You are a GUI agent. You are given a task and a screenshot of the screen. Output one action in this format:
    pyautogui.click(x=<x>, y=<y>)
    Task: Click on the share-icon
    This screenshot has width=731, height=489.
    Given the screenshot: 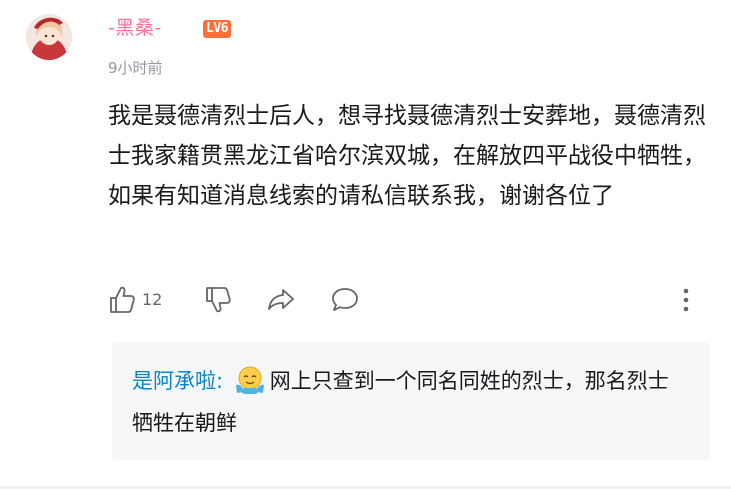 What is the action you would take?
    pyautogui.click(x=281, y=299)
    